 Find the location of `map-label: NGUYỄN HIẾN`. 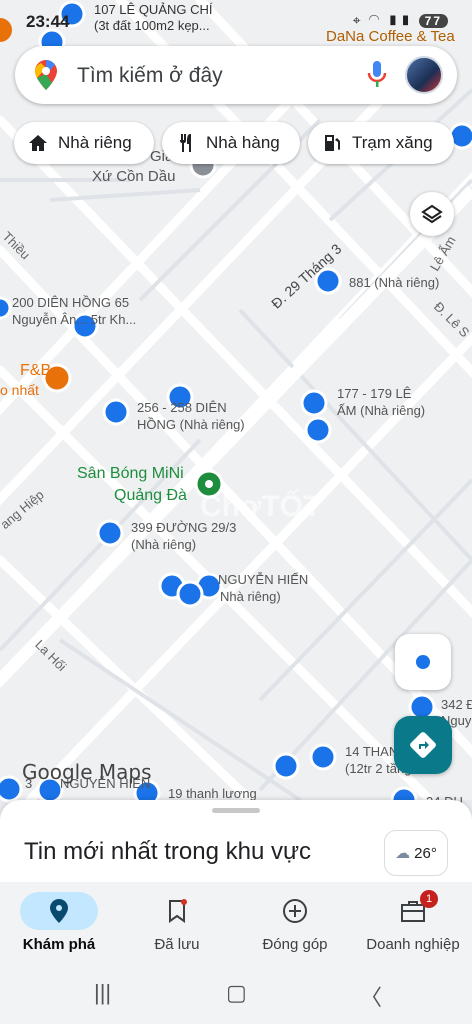

map-label: NGUYỄN HIẾN is located at coordinates (263, 579).